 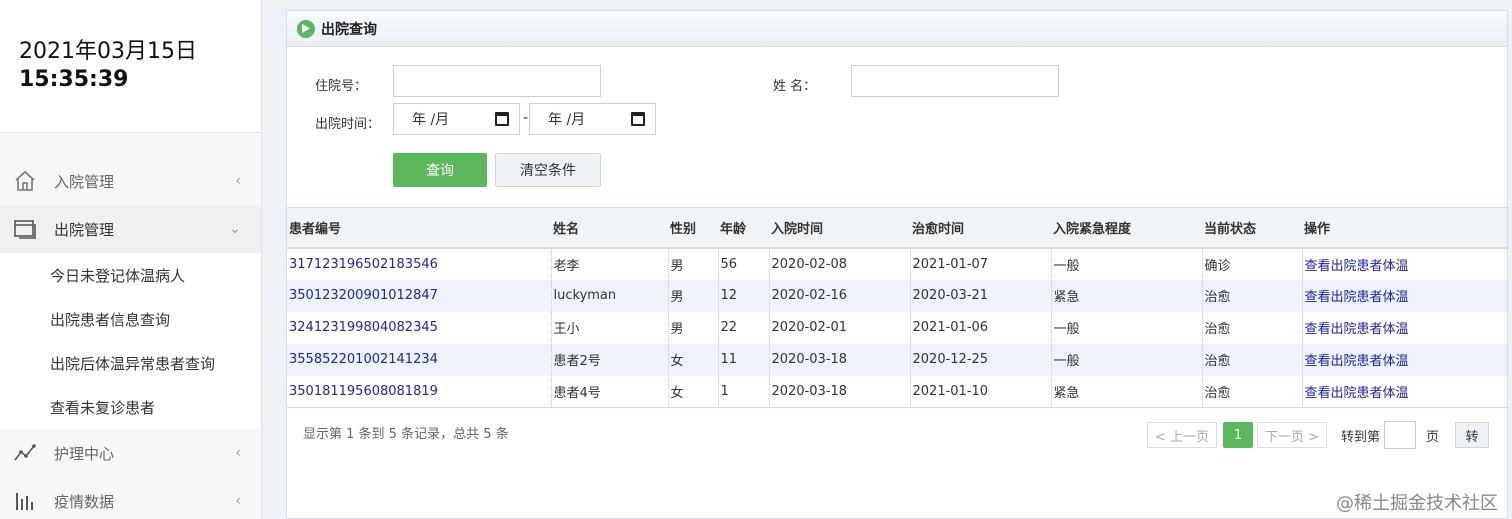 I want to click on nav-discharge-label: 出院管理, so click(x=84, y=229).